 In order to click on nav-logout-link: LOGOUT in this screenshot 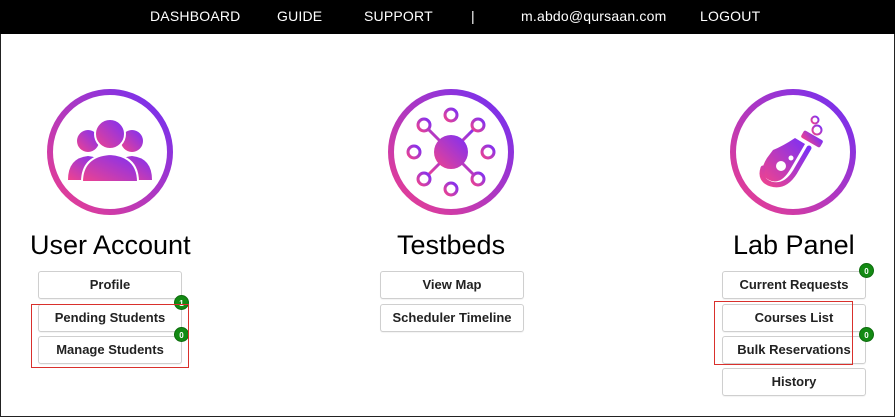, I will do `click(730, 17)`.